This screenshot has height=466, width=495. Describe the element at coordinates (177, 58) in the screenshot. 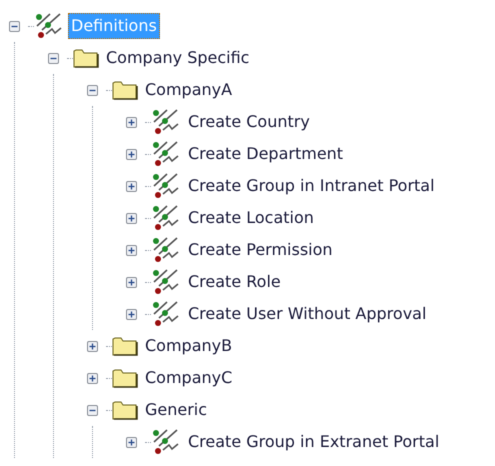

I see `tree-item-label: Company Specific` at that location.